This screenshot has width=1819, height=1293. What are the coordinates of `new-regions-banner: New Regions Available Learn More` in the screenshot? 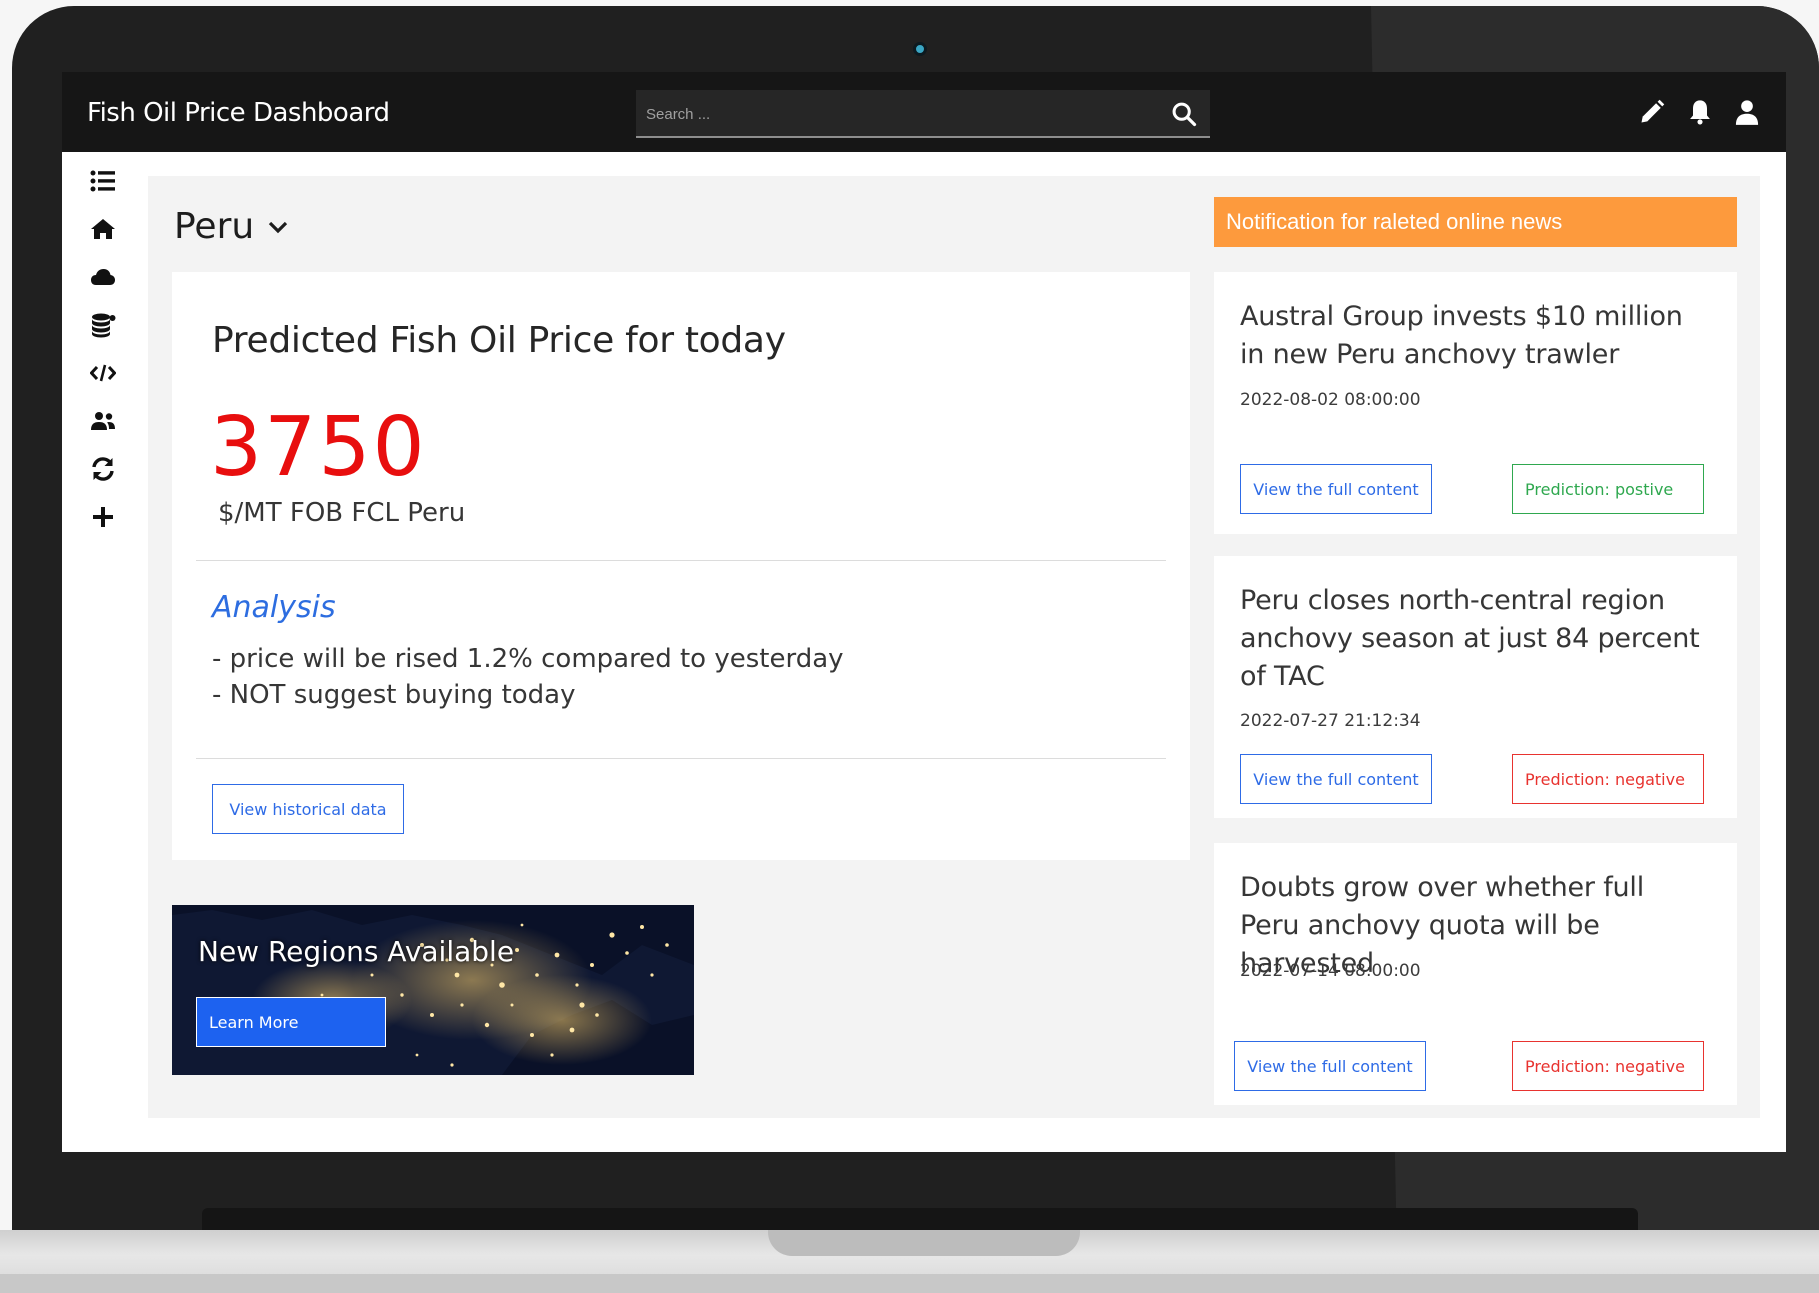 It's located at (433, 990).